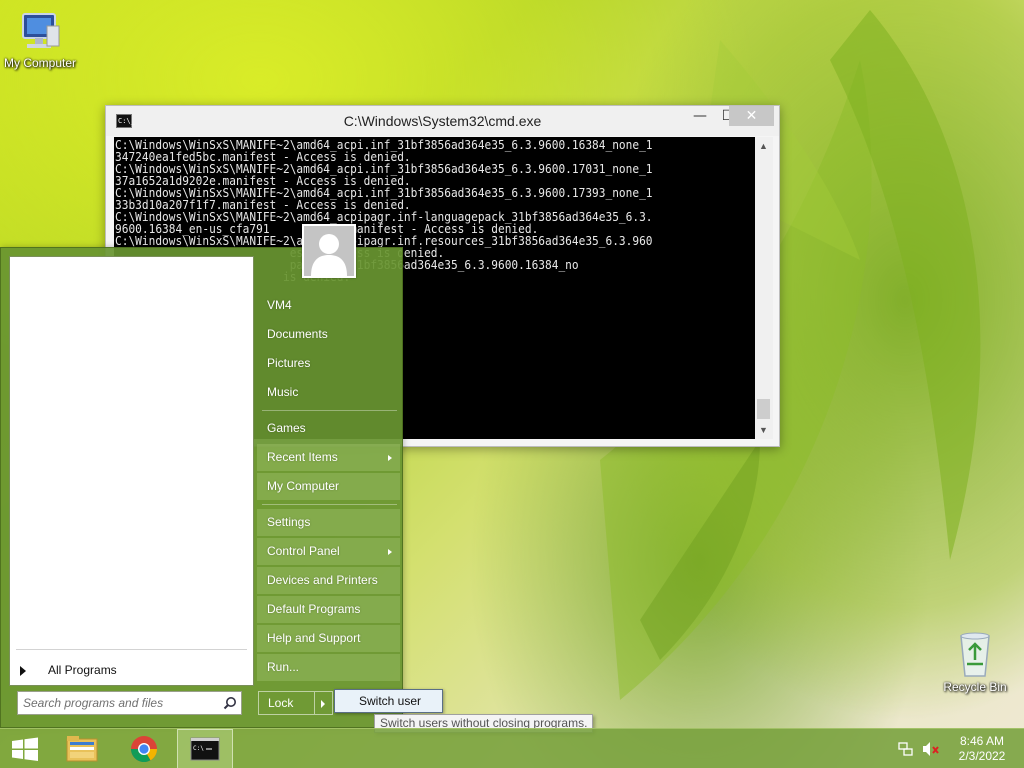  What do you see at coordinates (230, 703) in the screenshot?
I see `search-icon` at bounding box center [230, 703].